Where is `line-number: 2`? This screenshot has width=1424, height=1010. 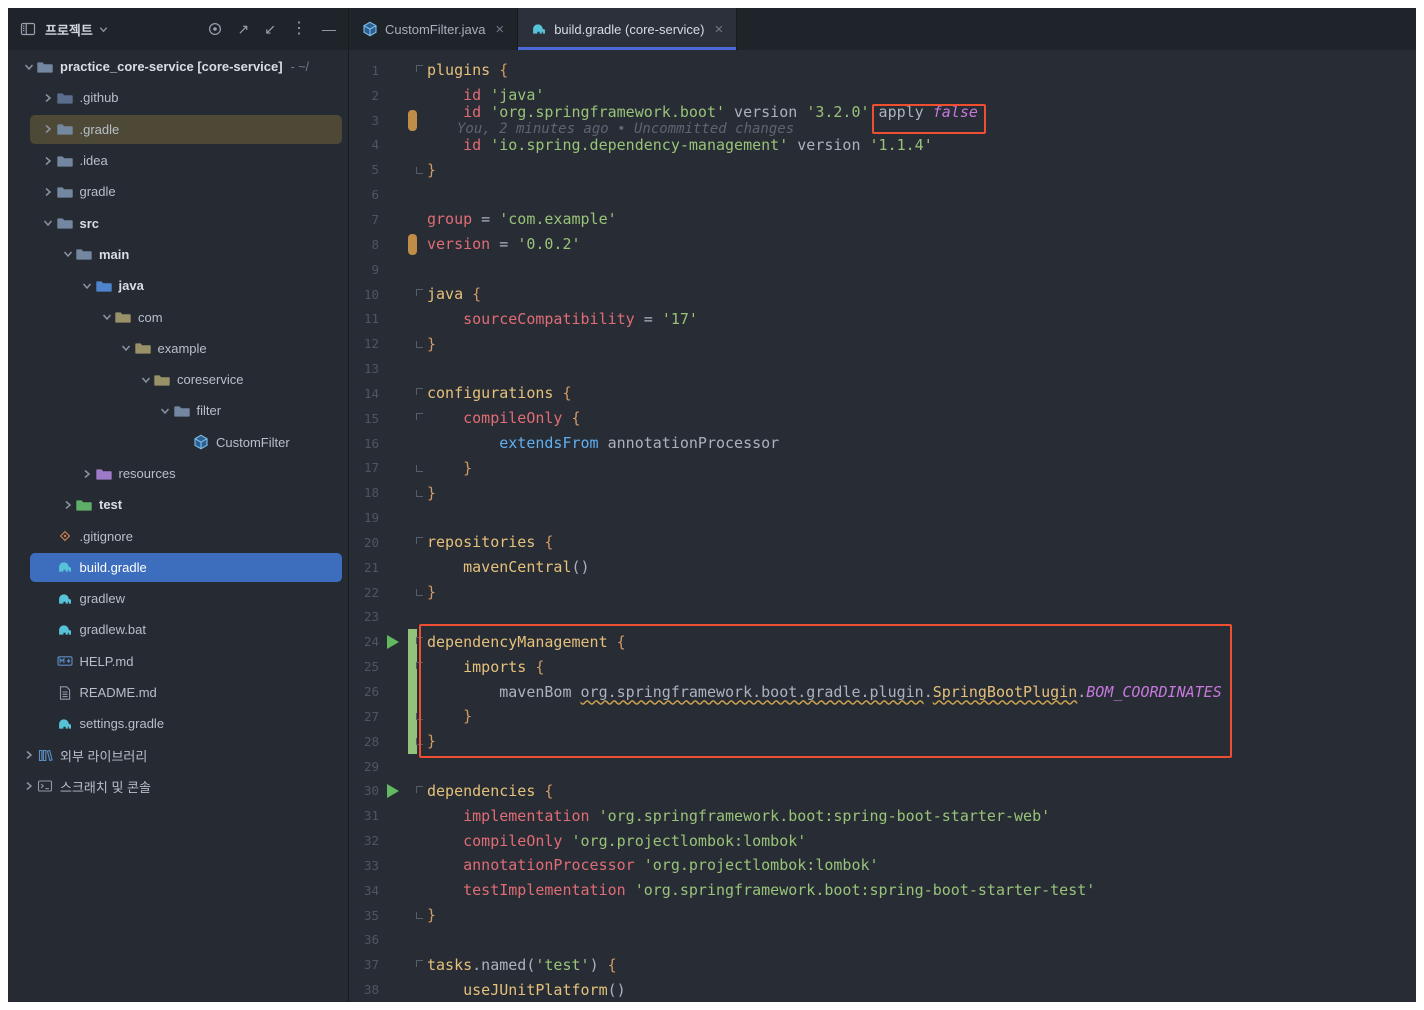
line-number: 2 is located at coordinates (364, 95).